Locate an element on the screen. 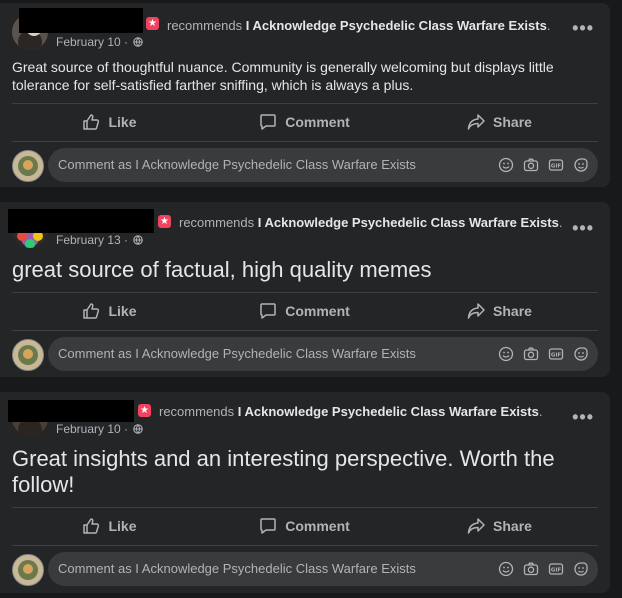 This screenshot has width=622, height=598. post-meta: February 13 · is located at coordinates (100, 240).